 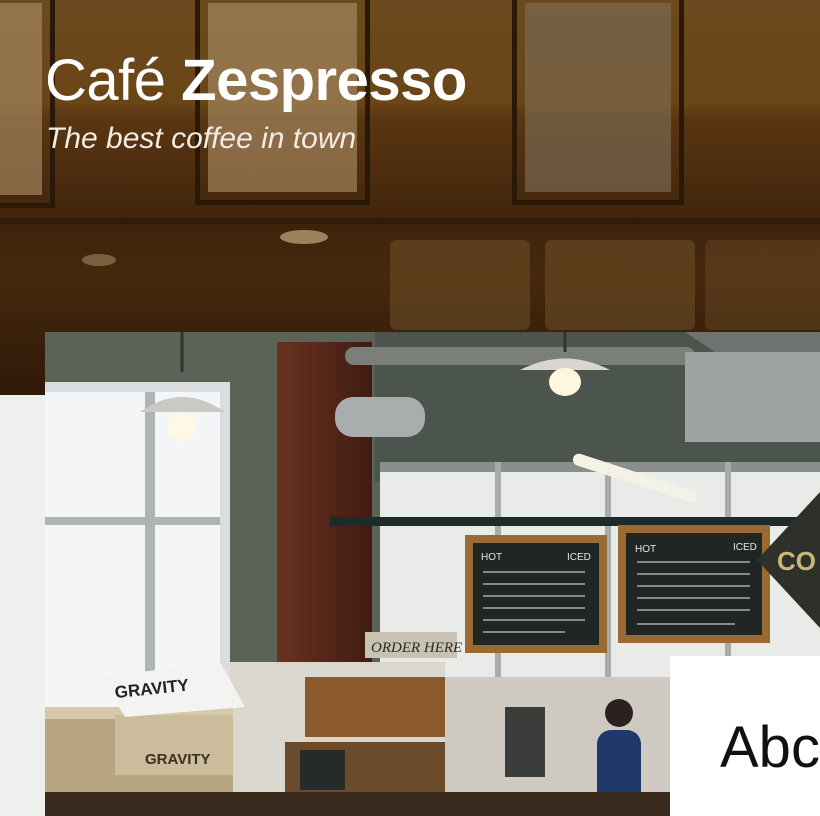 I want to click on crate-label: GRAVITY, so click(x=178, y=759).